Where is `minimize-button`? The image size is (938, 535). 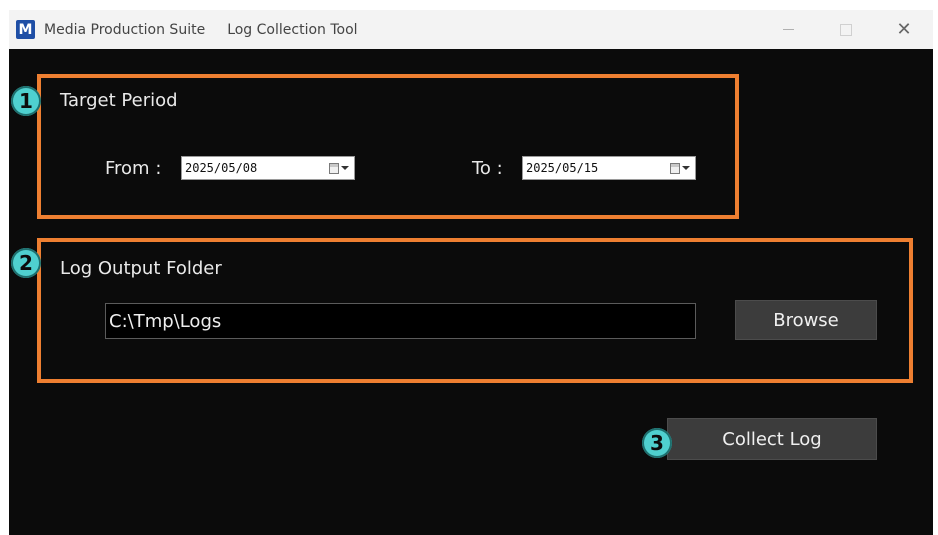
minimize-button is located at coordinates (788, 29).